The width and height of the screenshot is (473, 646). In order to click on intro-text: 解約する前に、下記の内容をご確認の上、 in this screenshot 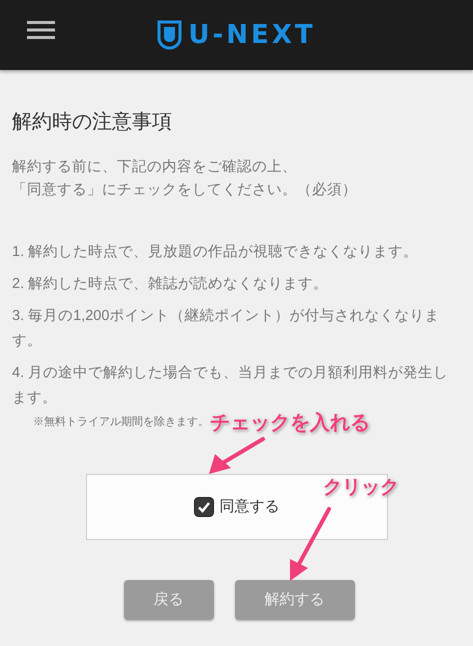, I will do `click(155, 167)`.